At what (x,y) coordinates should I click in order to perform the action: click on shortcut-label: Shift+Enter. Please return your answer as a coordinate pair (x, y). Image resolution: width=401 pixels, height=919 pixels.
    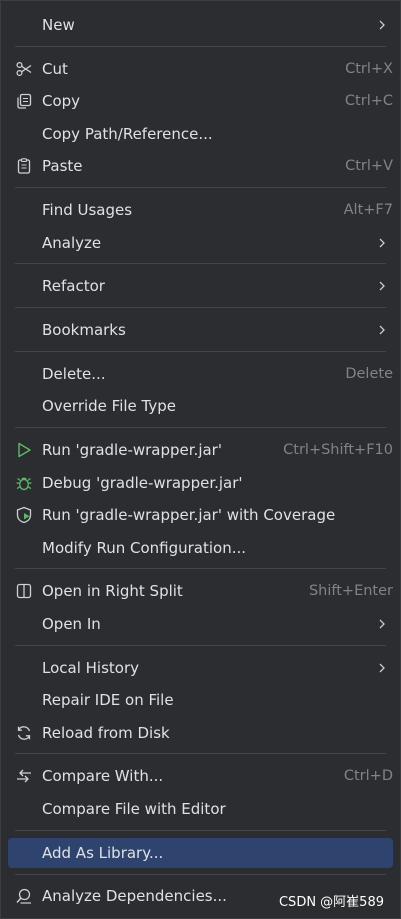
    Looking at the image, I should click on (350, 591).